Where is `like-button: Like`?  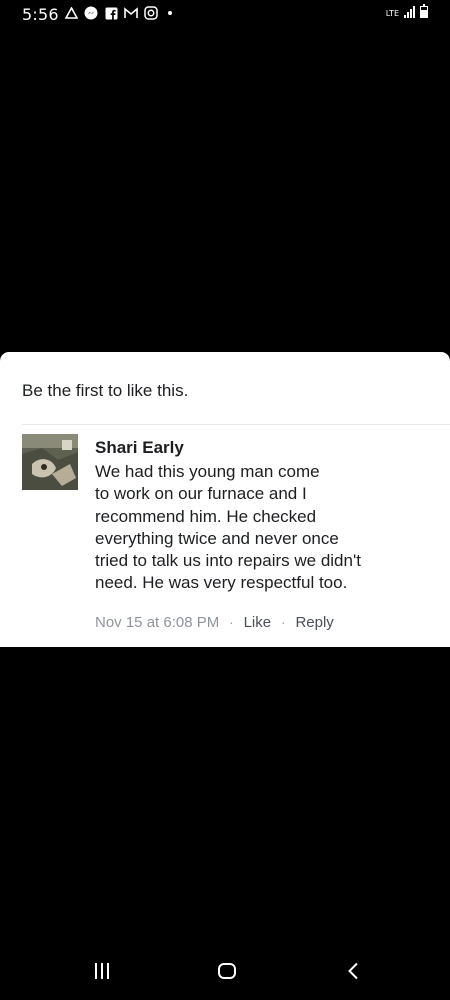 like-button: Like is located at coordinates (258, 622).